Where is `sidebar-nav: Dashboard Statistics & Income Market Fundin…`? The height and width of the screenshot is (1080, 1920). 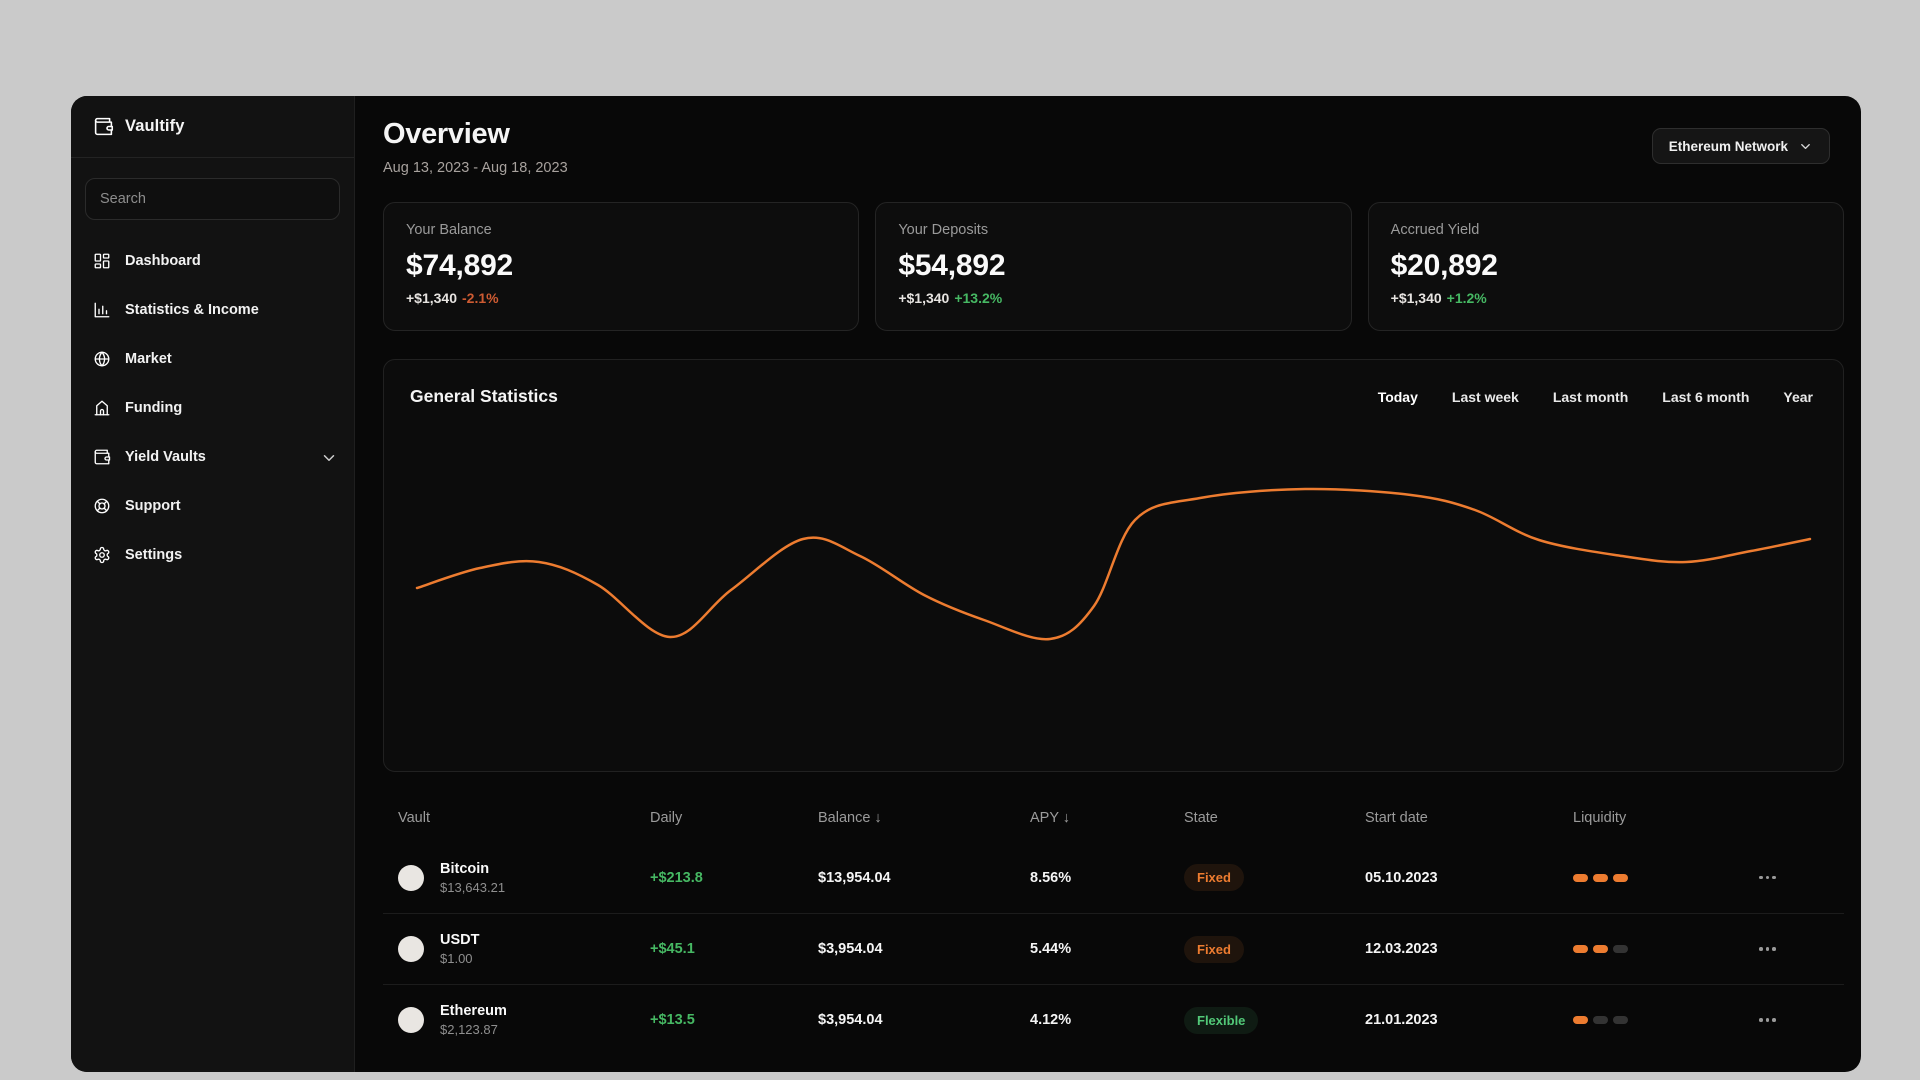
sidebar-nav: Dashboard Statistics & Income Market Fundin… is located at coordinates (212, 407).